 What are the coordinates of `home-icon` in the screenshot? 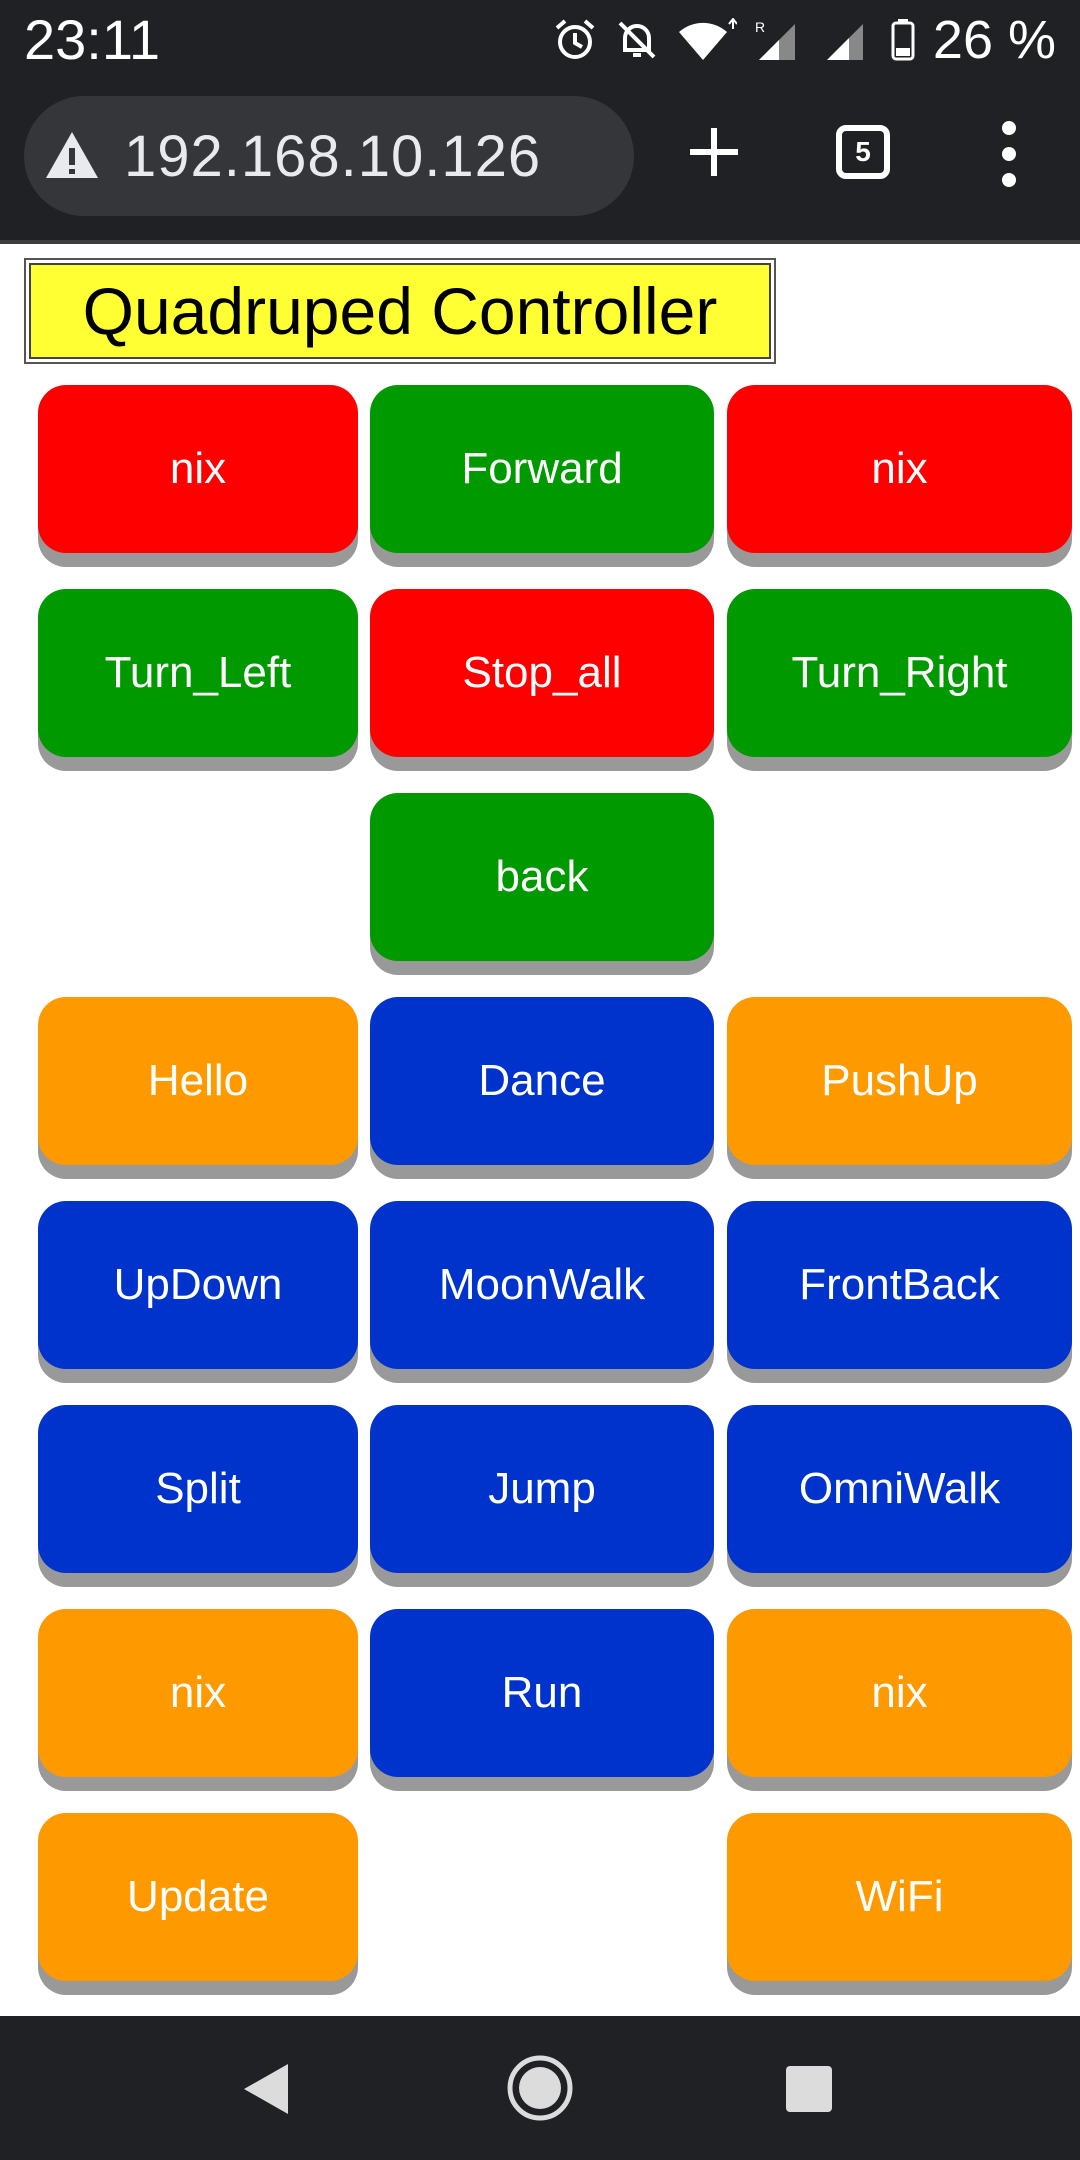 It's located at (540, 2088).